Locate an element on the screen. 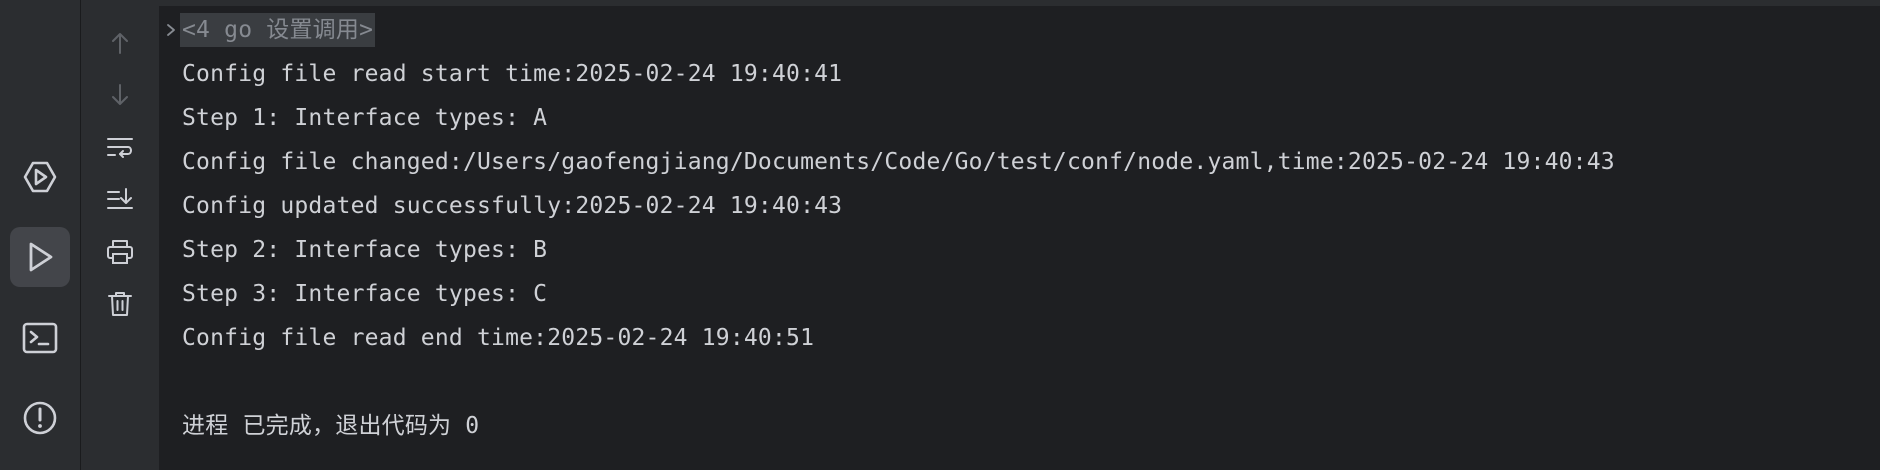 Image resolution: width=1880 pixels, height=470 pixels. process-exit-message: 进程 已完成，退出代码为 0 is located at coordinates (331, 426).